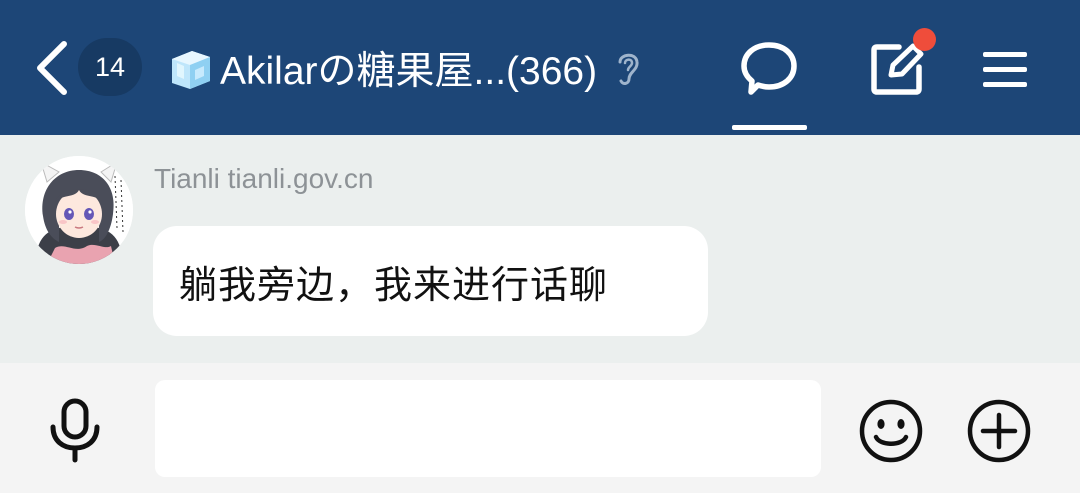 The width and height of the screenshot is (1080, 493). What do you see at coordinates (924, 39) in the screenshot?
I see `notification-dot` at bounding box center [924, 39].